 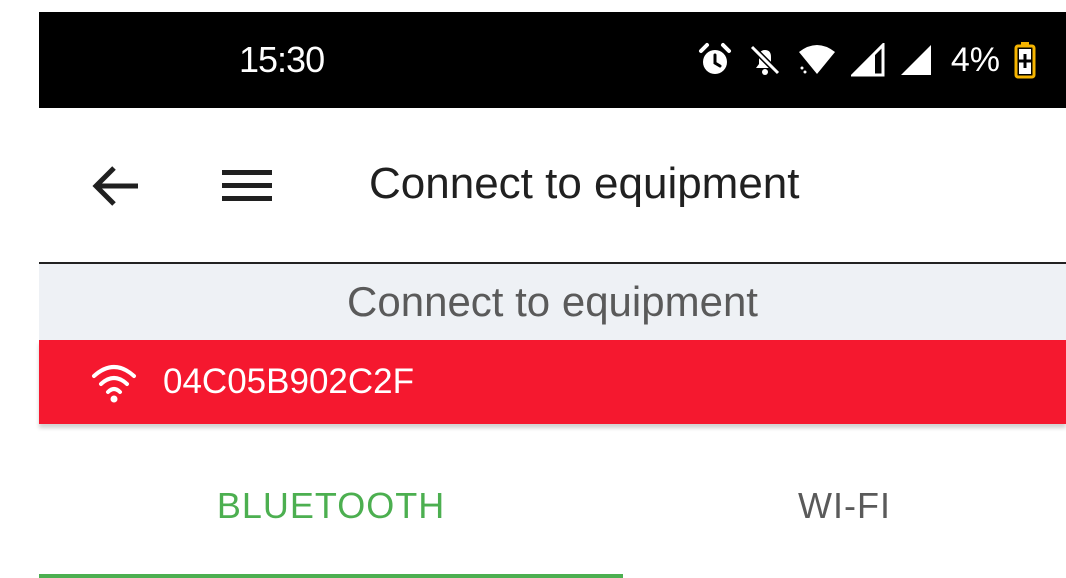 I want to click on menu-button, so click(x=247, y=186).